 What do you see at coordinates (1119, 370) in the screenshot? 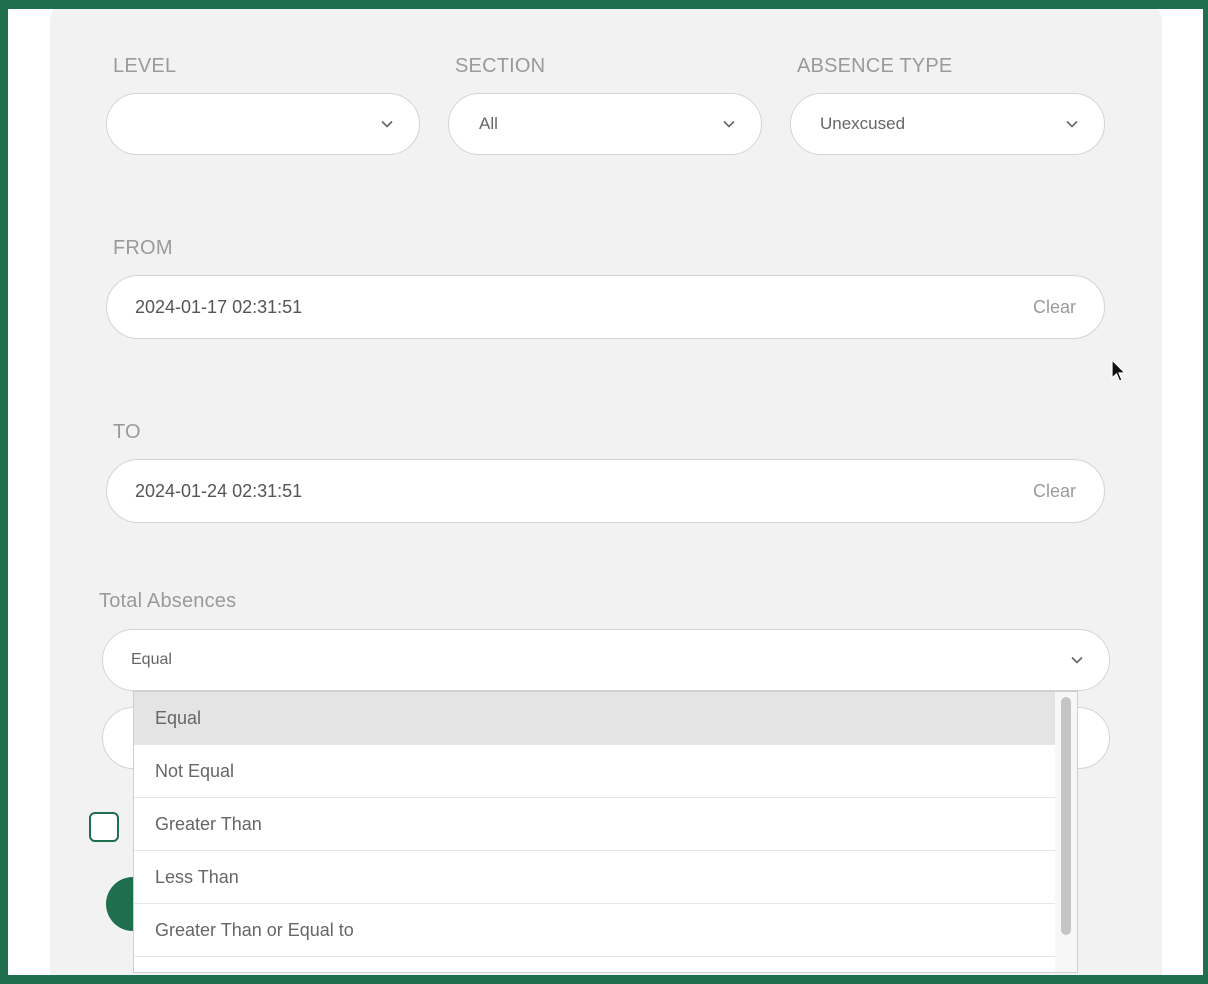
I see `mouse-cursor-icon` at bounding box center [1119, 370].